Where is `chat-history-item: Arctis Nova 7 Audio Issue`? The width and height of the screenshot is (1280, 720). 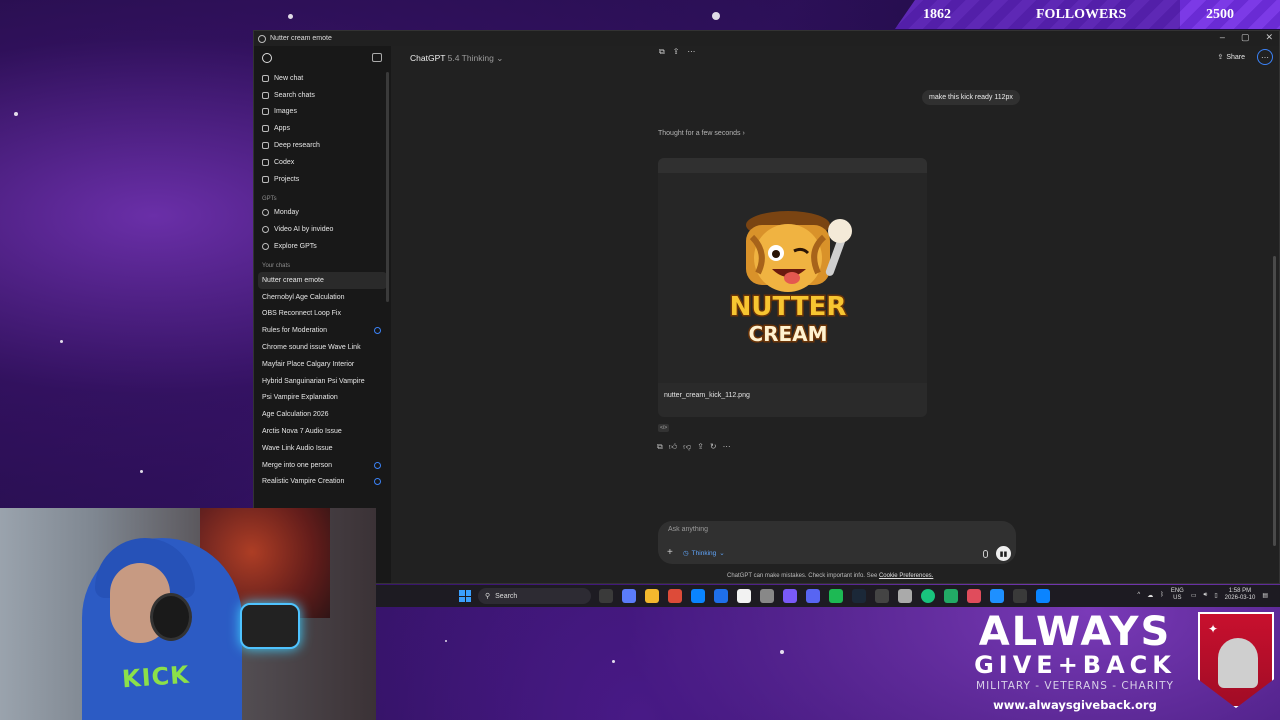
chat-history-item: Arctis Nova 7 Audio Issue is located at coordinates (322, 431).